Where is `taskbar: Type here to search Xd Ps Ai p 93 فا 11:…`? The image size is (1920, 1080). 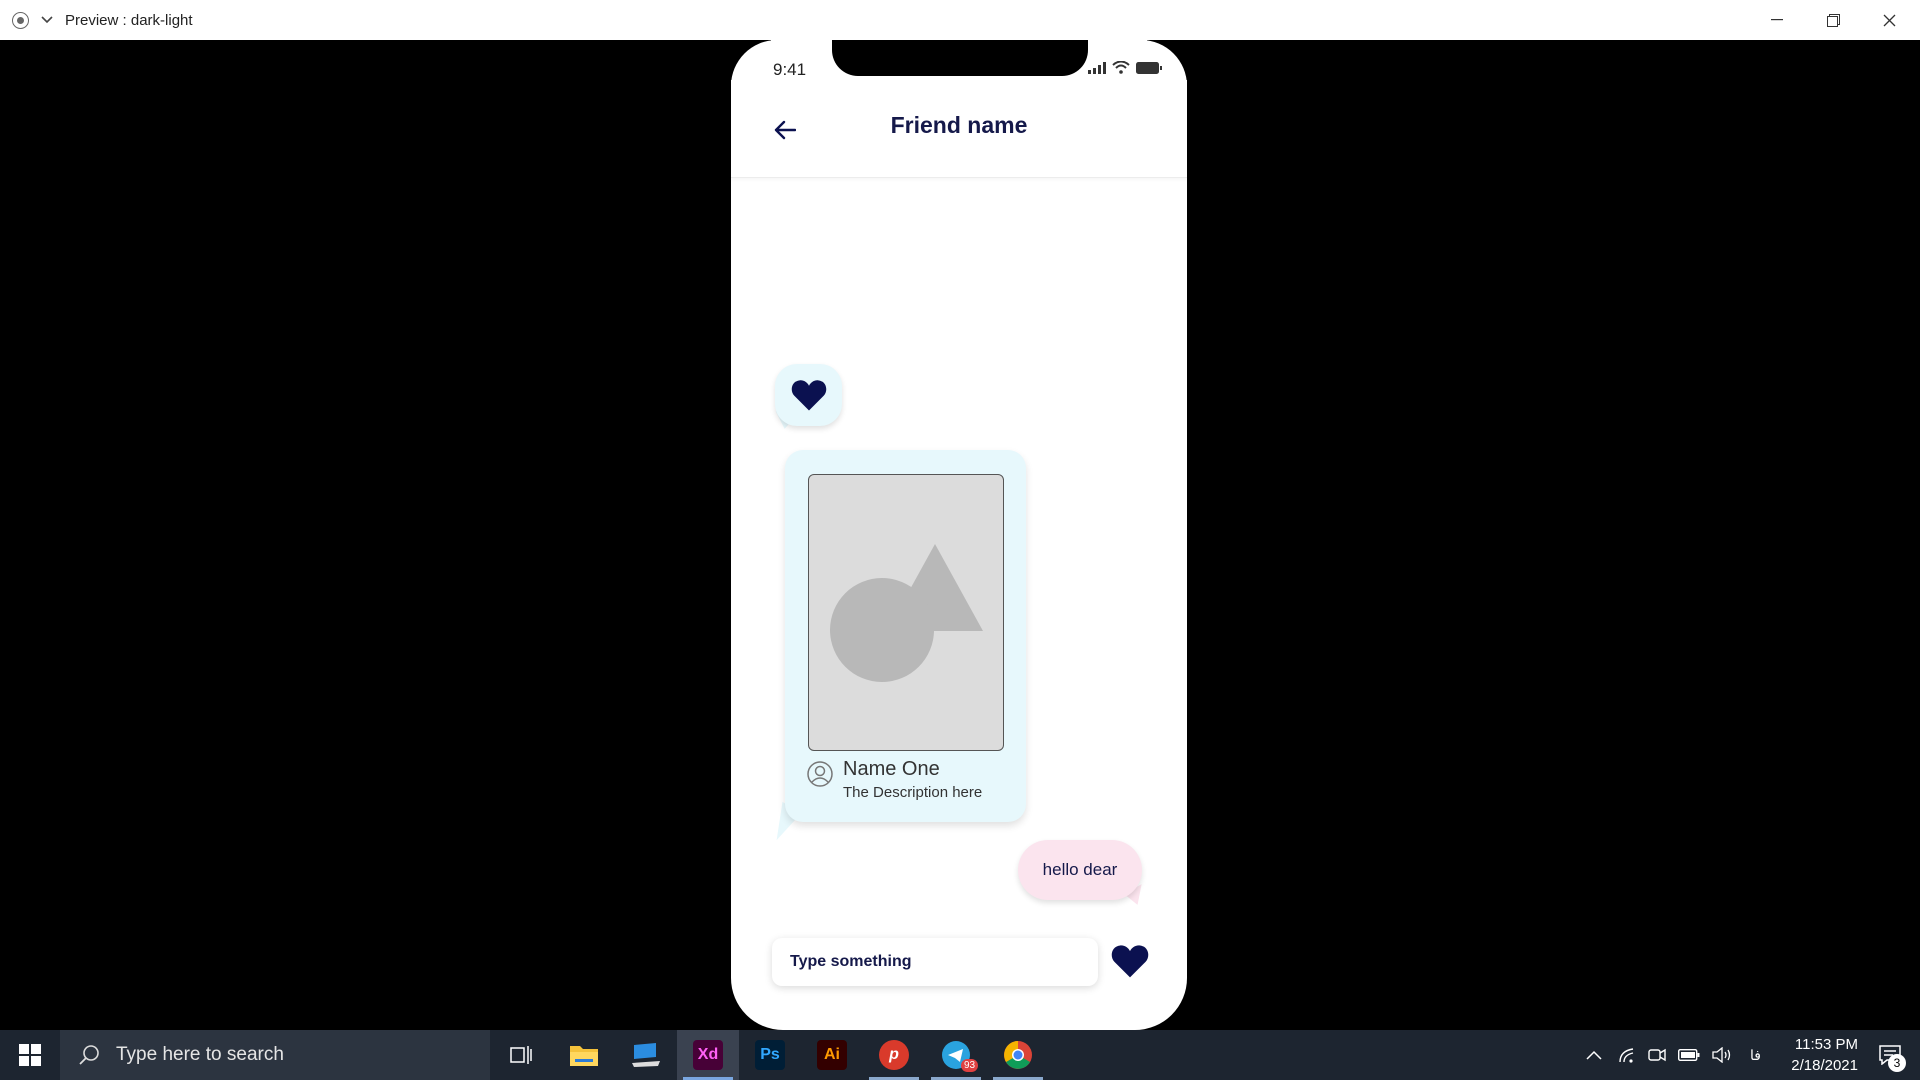 taskbar: Type here to search Xd Ps Ai p 93 فا 11:… is located at coordinates (960, 1055).